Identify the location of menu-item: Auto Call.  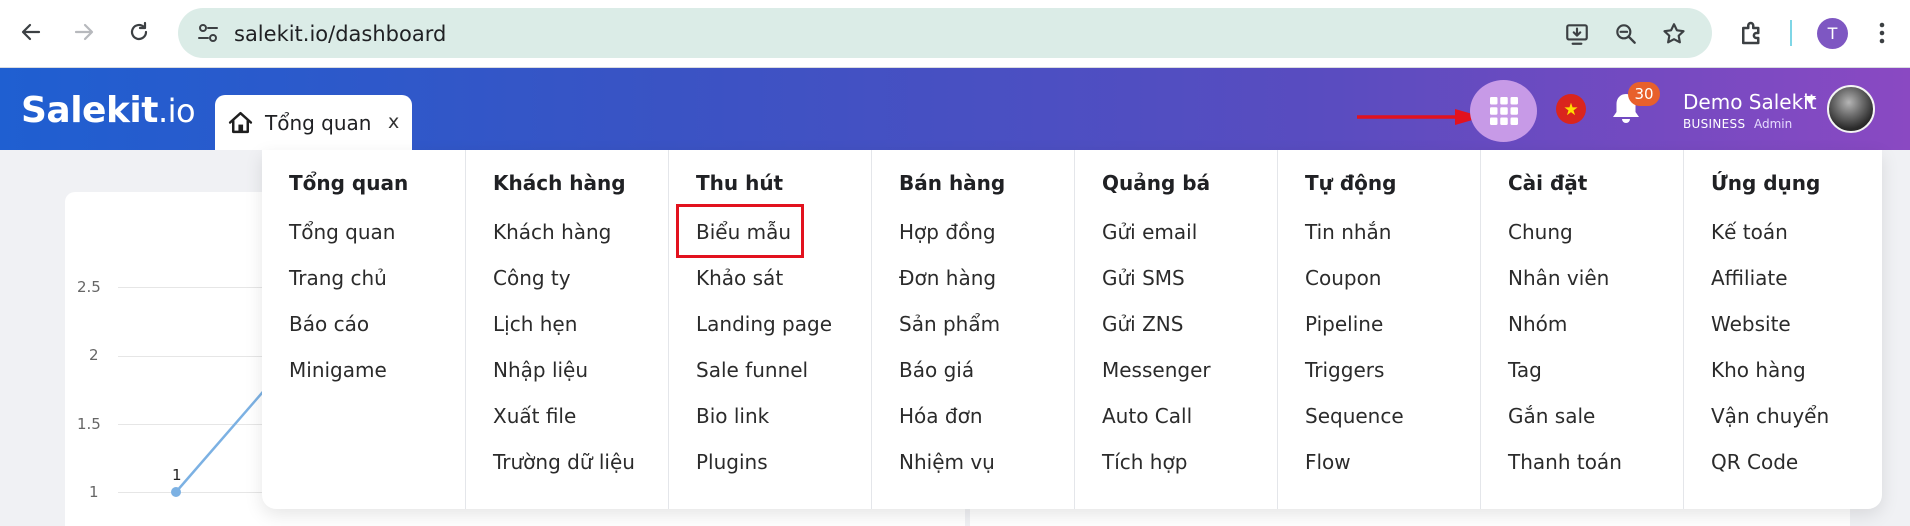
(1147, 416).